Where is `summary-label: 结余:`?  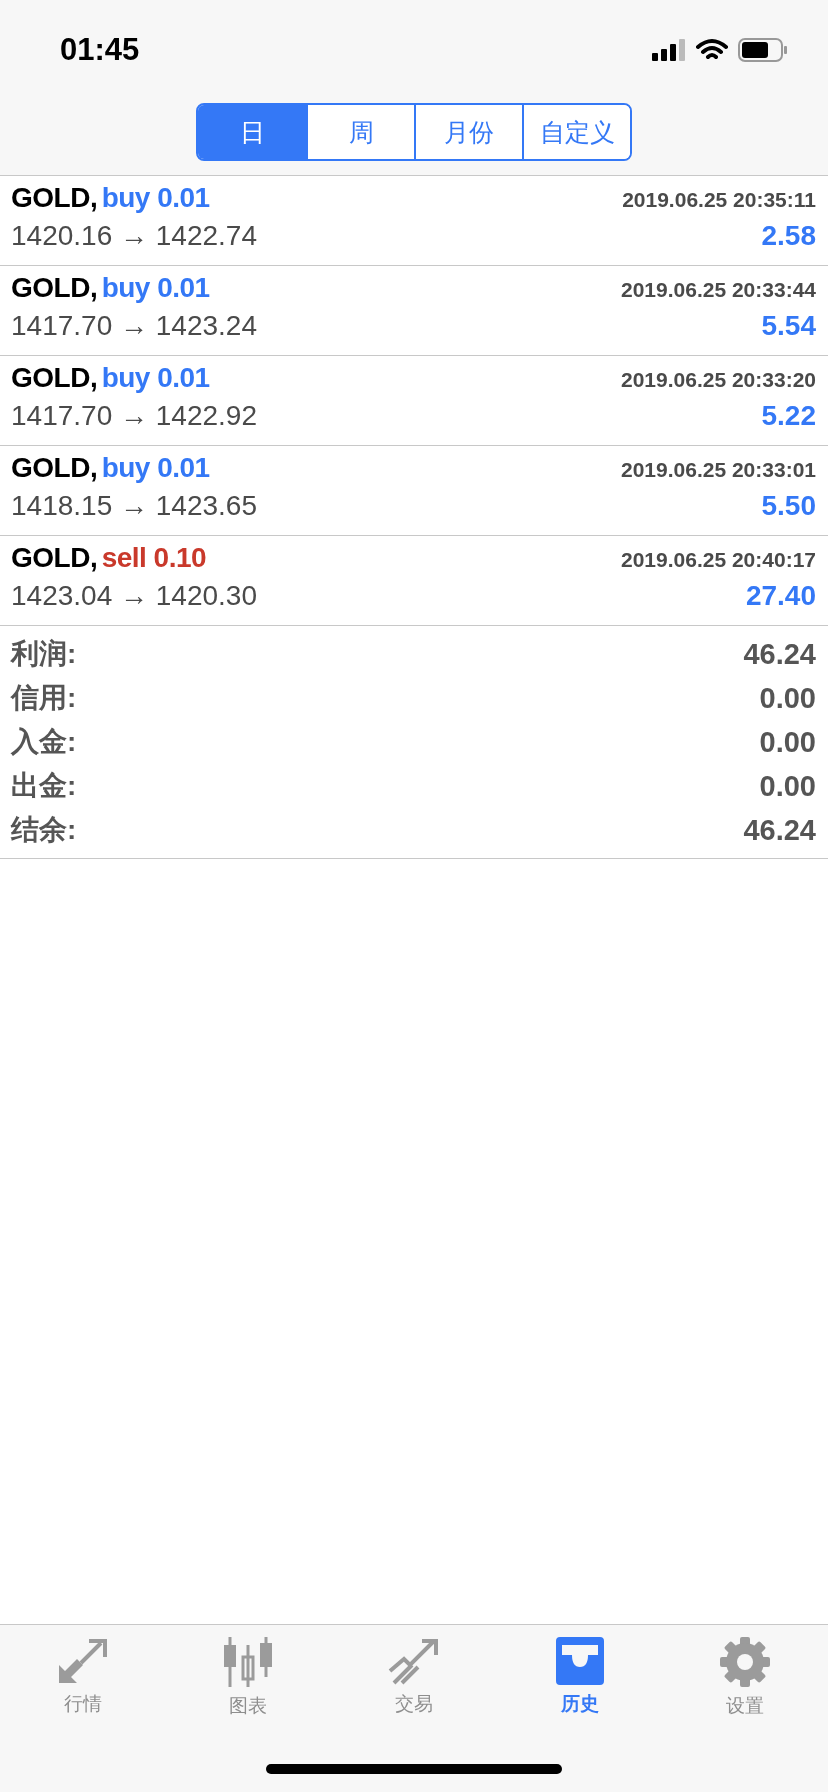 summary-label: 结余: is located at coordinates (44, 830).